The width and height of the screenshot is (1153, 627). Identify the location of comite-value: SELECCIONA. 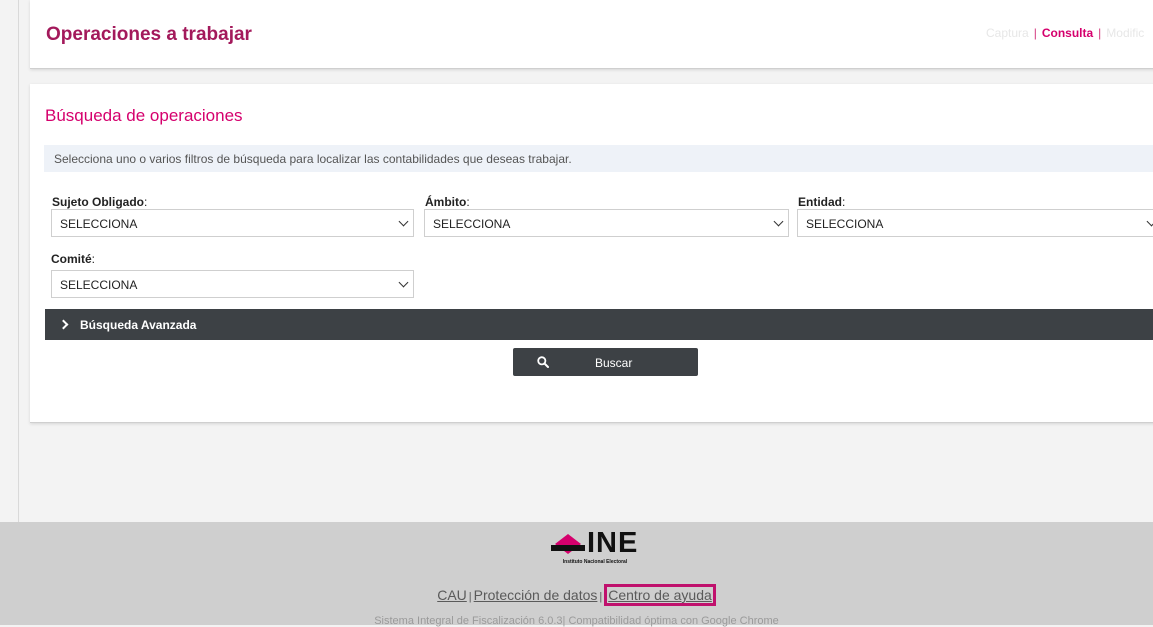
(99, 285).